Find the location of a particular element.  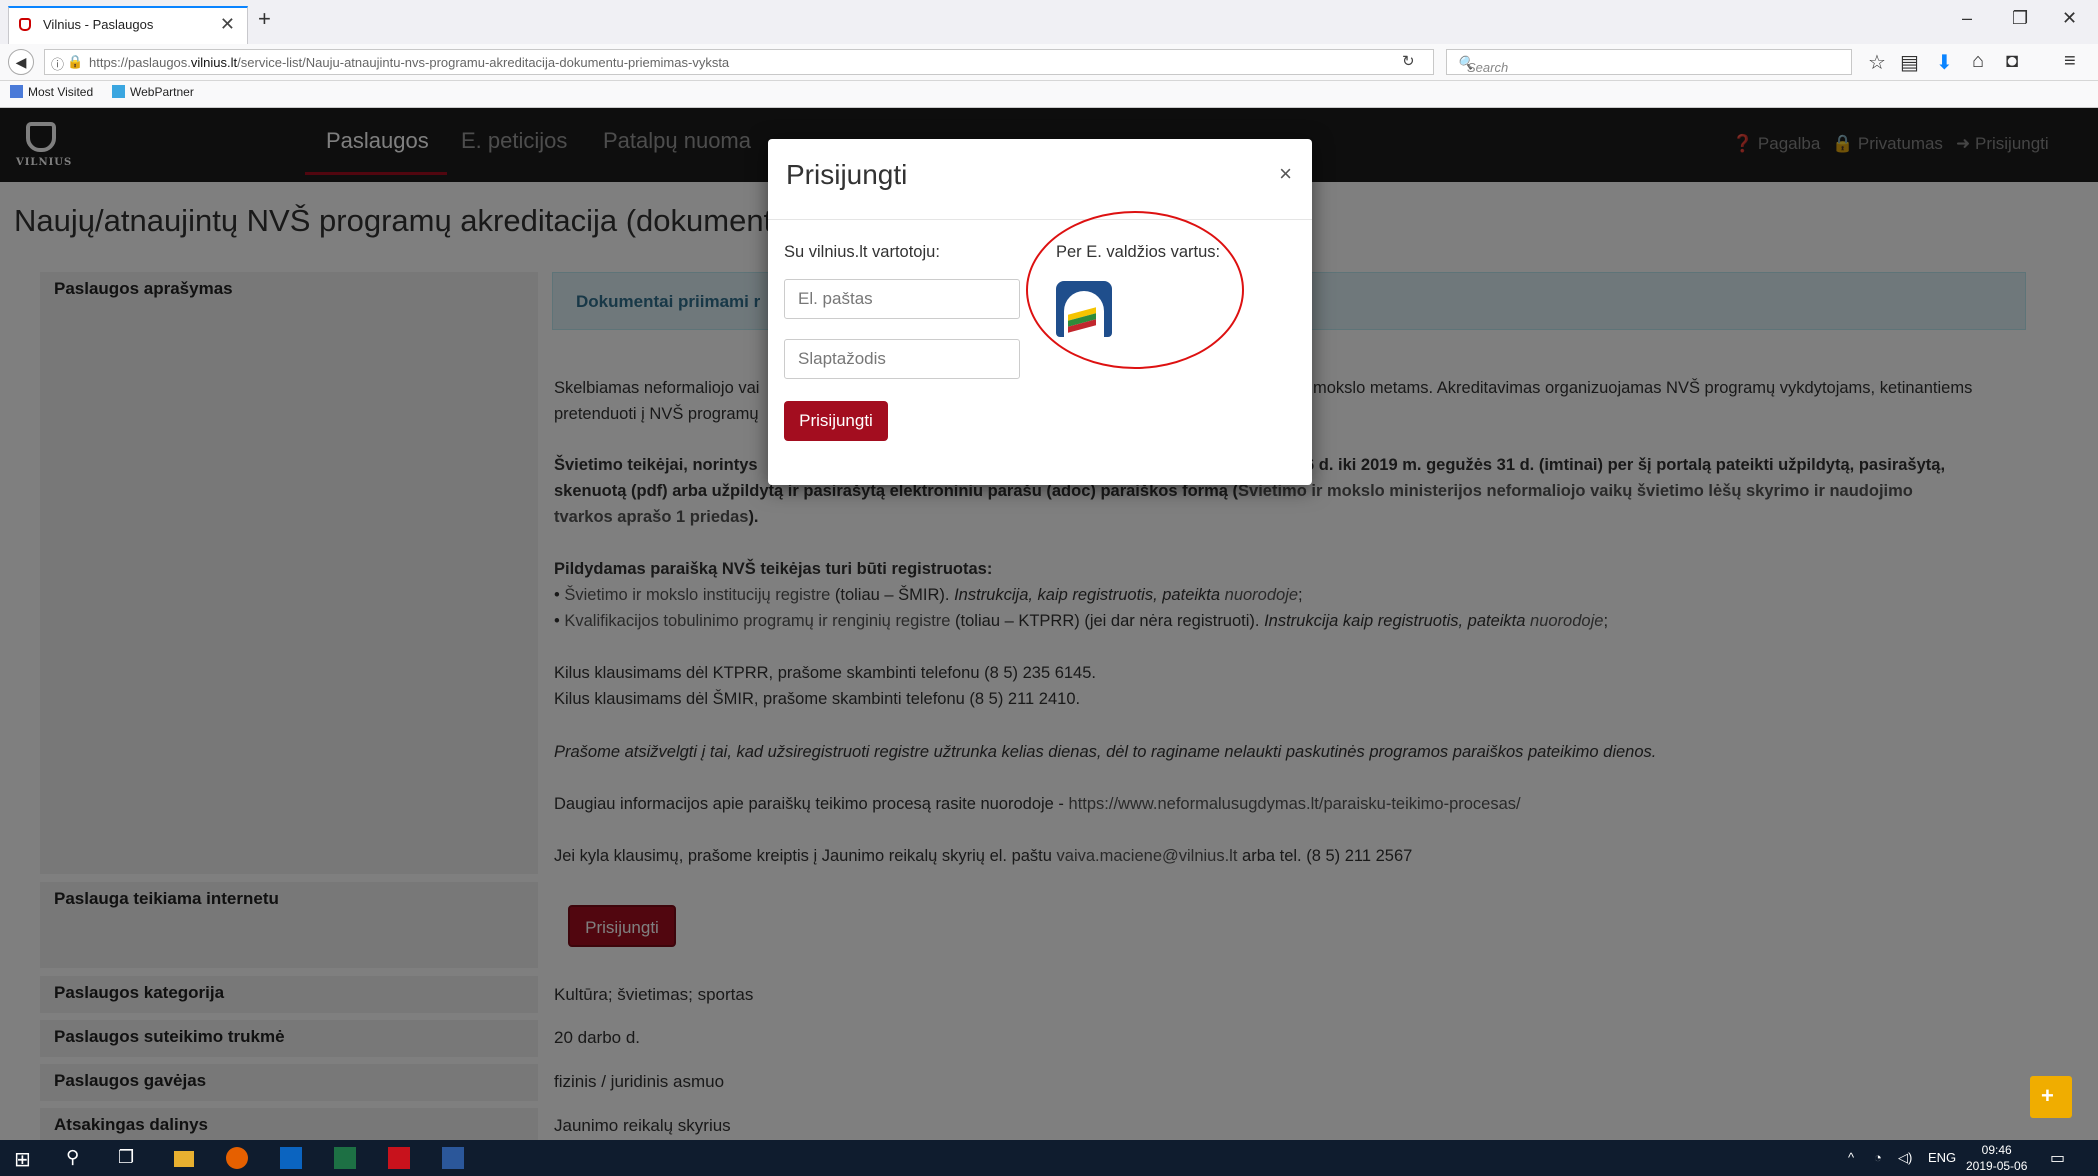

login-modal: Prisijungti × Su vilnius.lt vartotoju is located at coordinates (1040, 312).